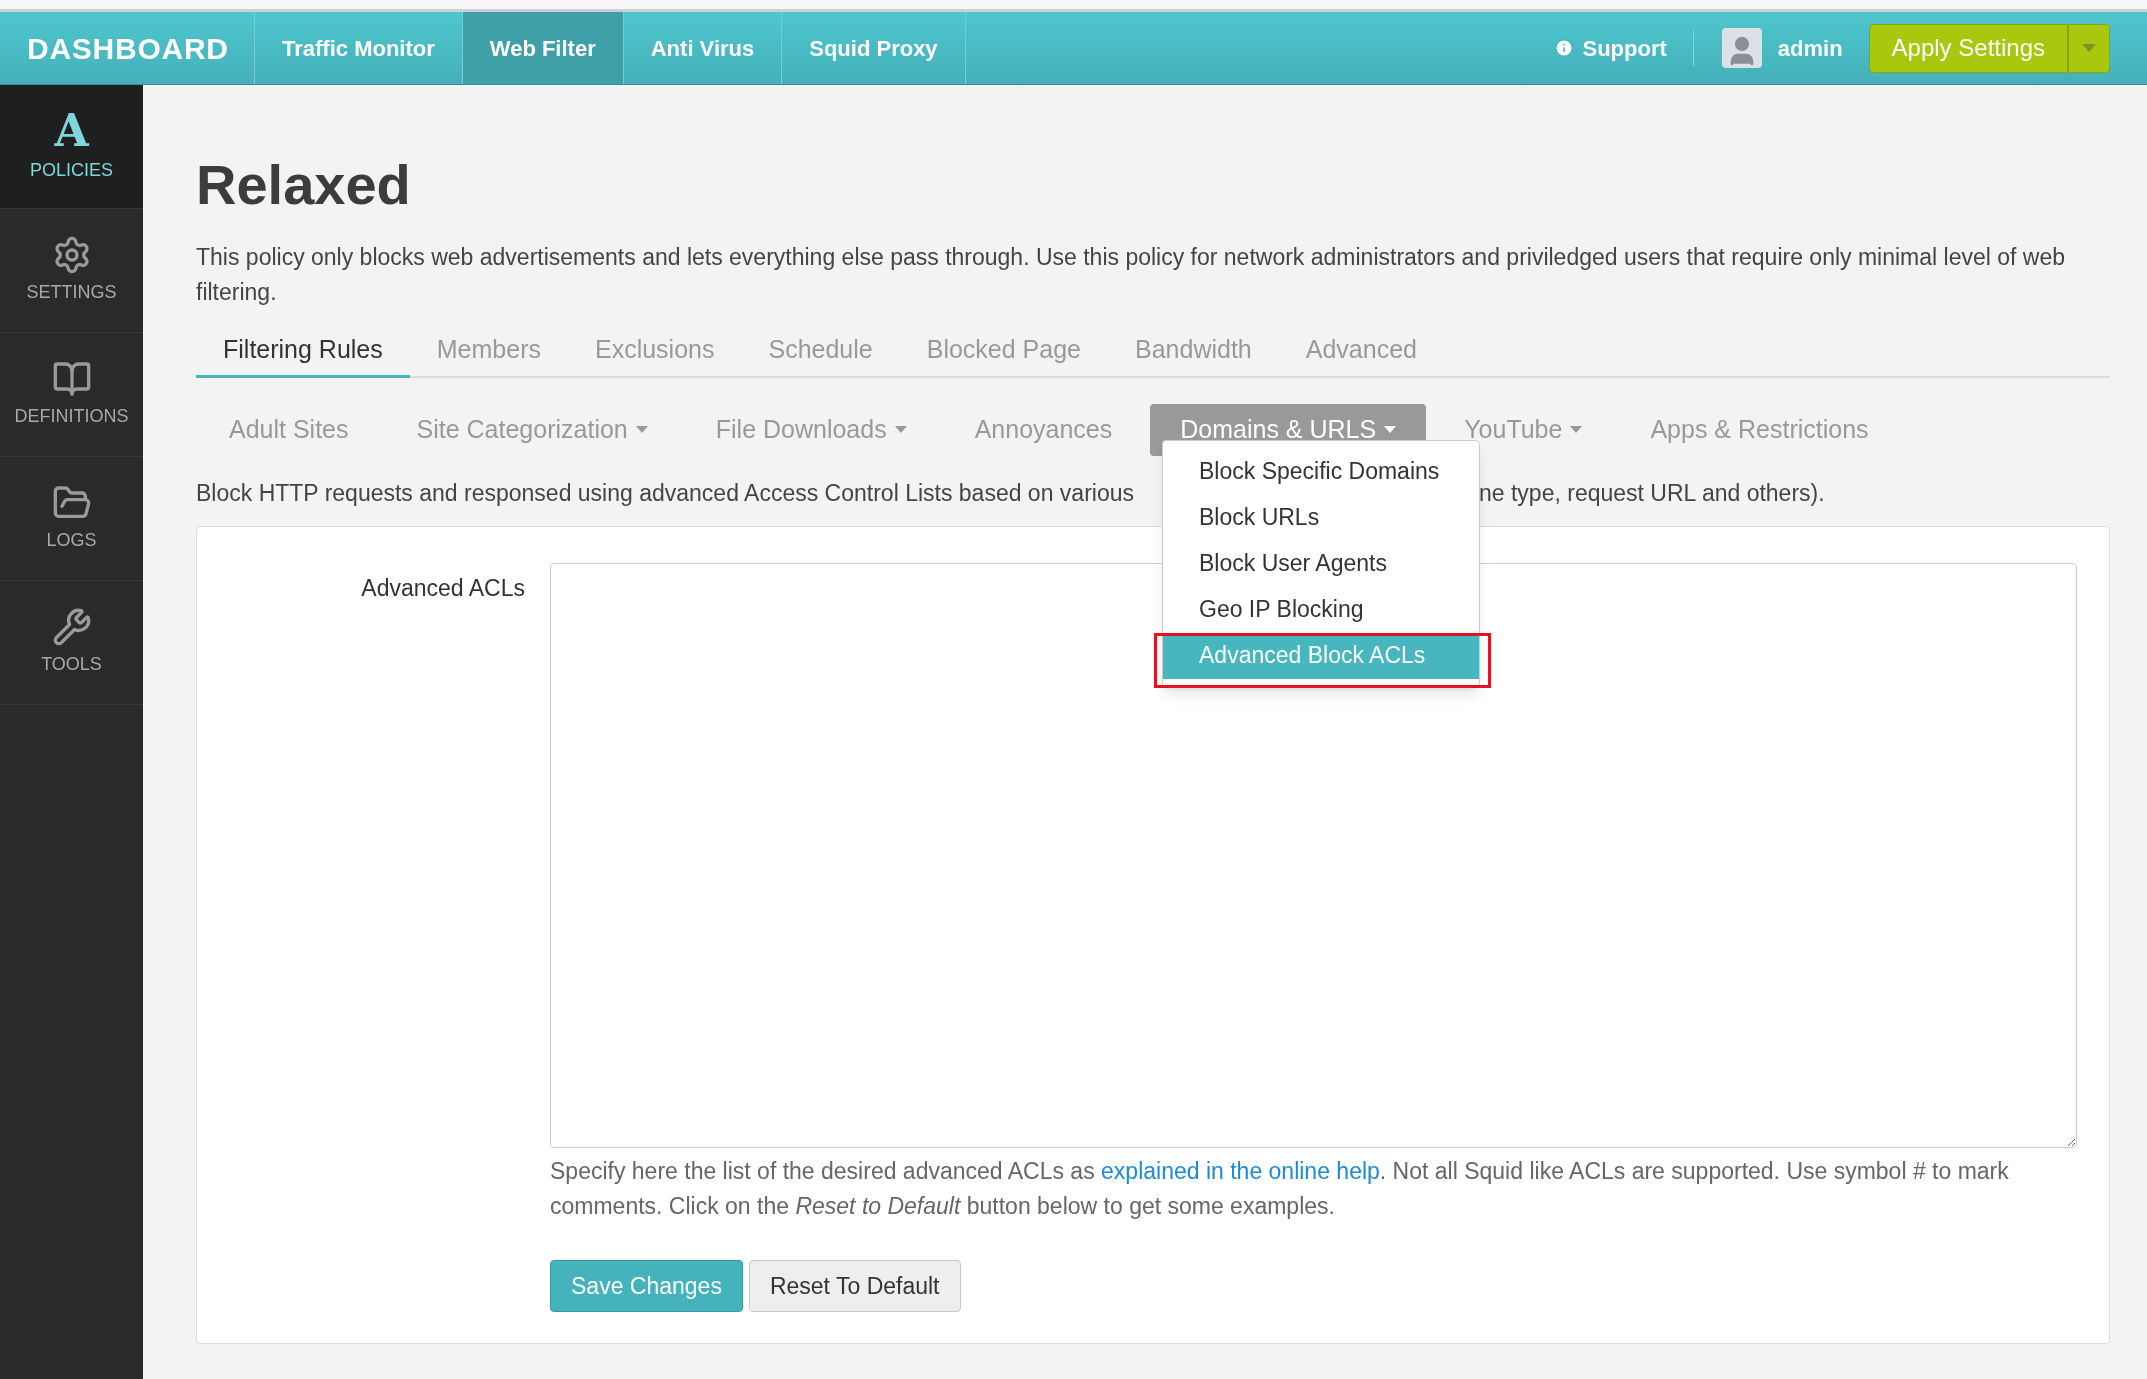 The height and width of the screenshot is (1379, 2147). Describe the element at coordinates (854, 1286) in the screenshot. I see `reset-button: Reset To Default` at that location.